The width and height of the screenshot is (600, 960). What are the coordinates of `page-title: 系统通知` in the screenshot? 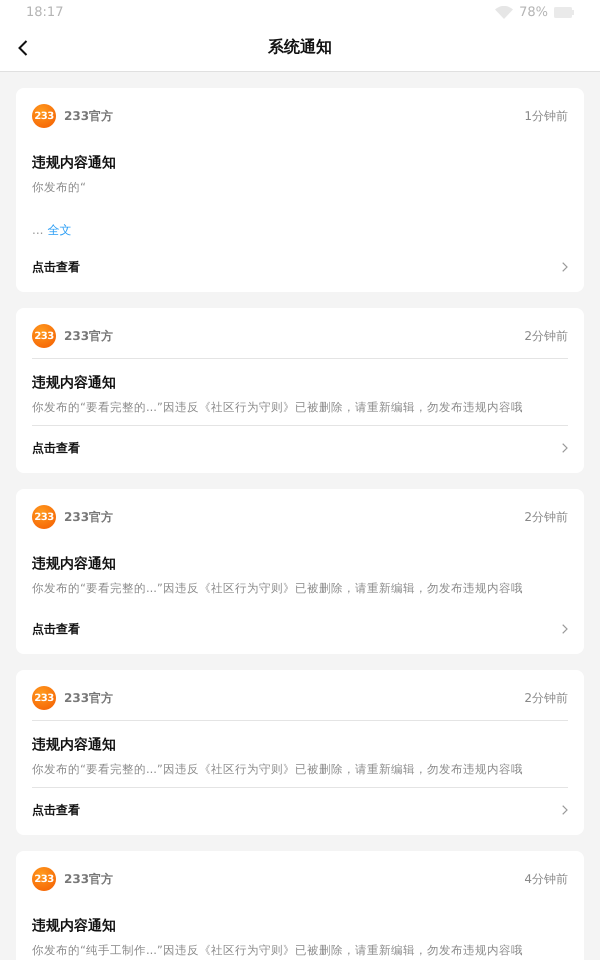 It's located at (300, 47).